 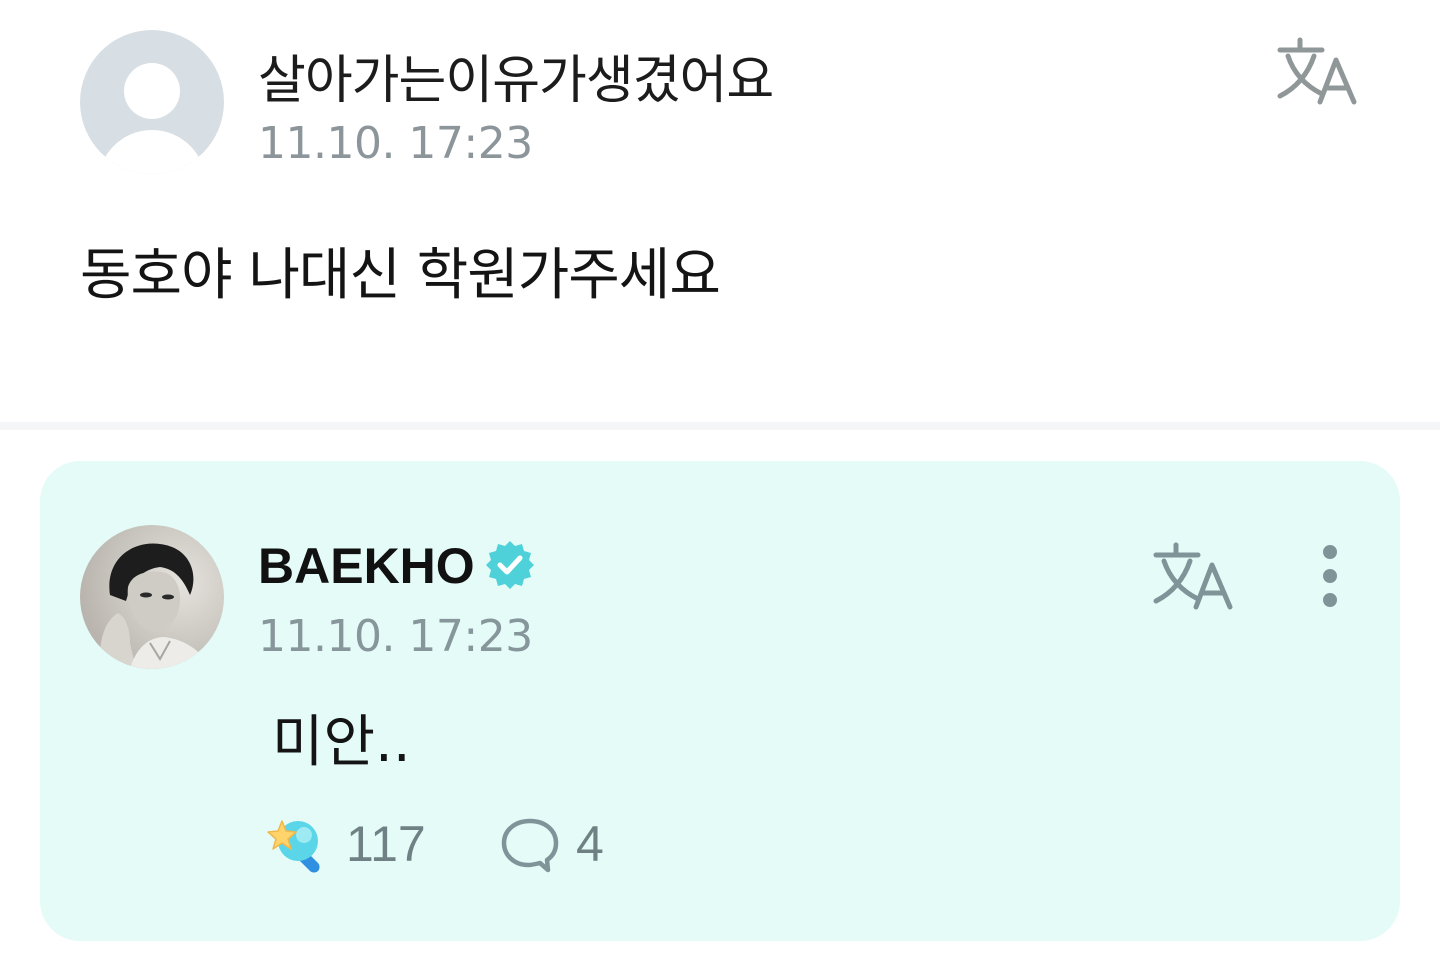 I want to click on default-avatar-icon, so click(x=152, y=102).